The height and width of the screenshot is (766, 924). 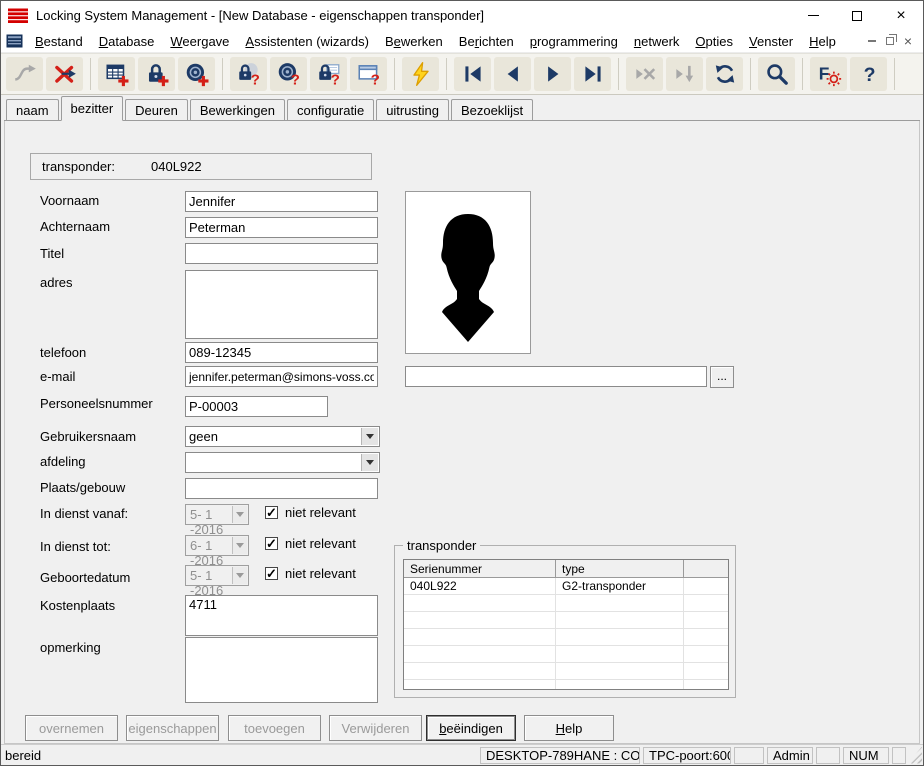 I want to click on column-serienummer: Serienummer, so click(x=480, y=568).